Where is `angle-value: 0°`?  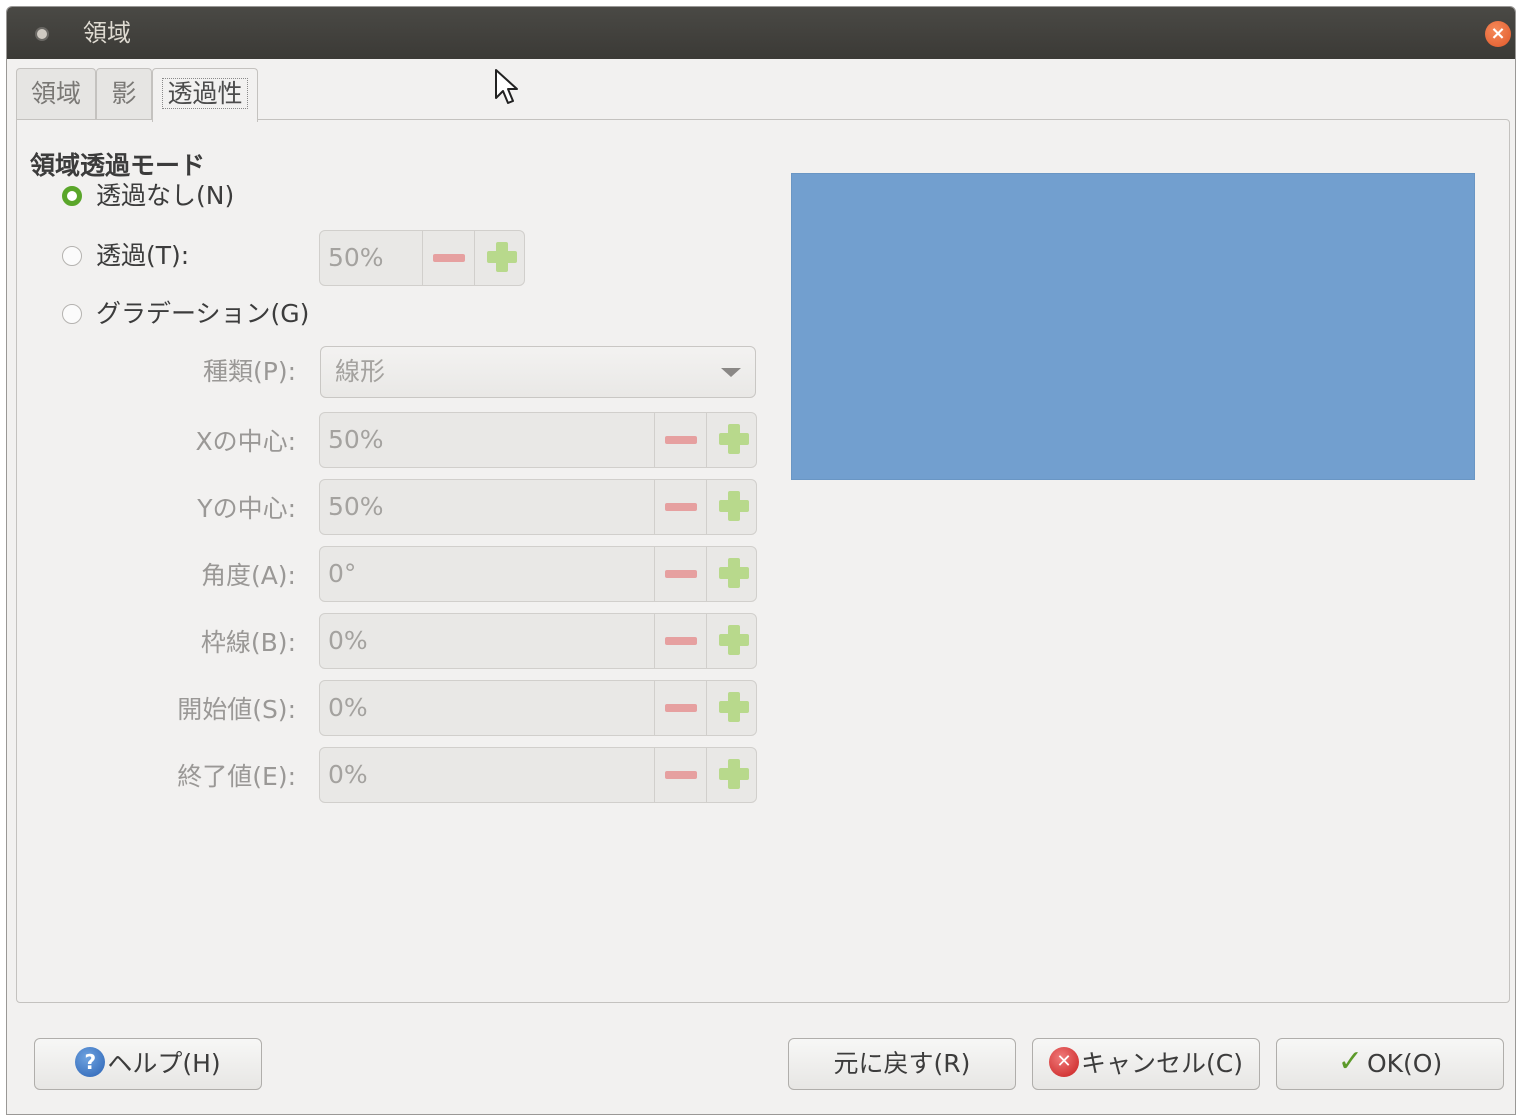 angle-value: 0° is located at coordinates (342, 574).